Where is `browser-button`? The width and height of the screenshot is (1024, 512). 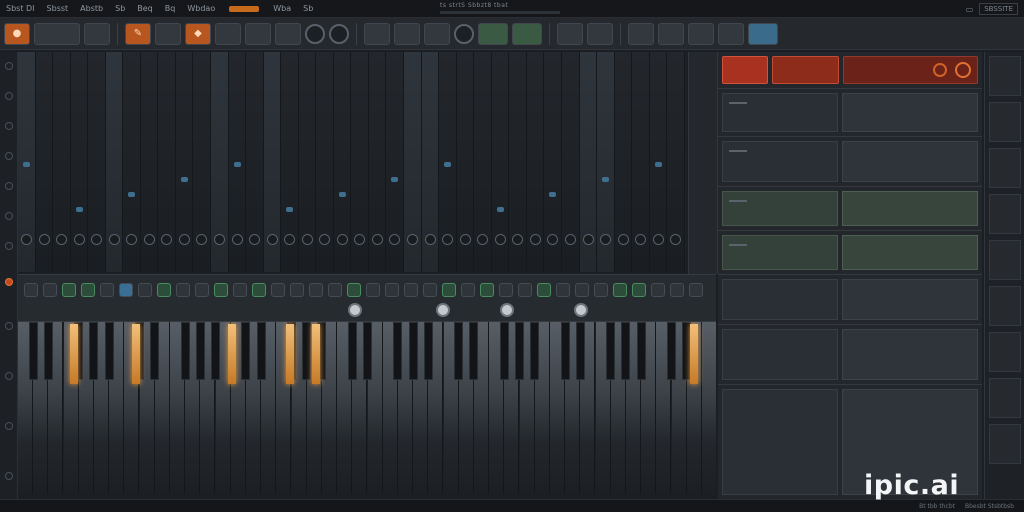 browser-button is located at coordinates (763, 33).